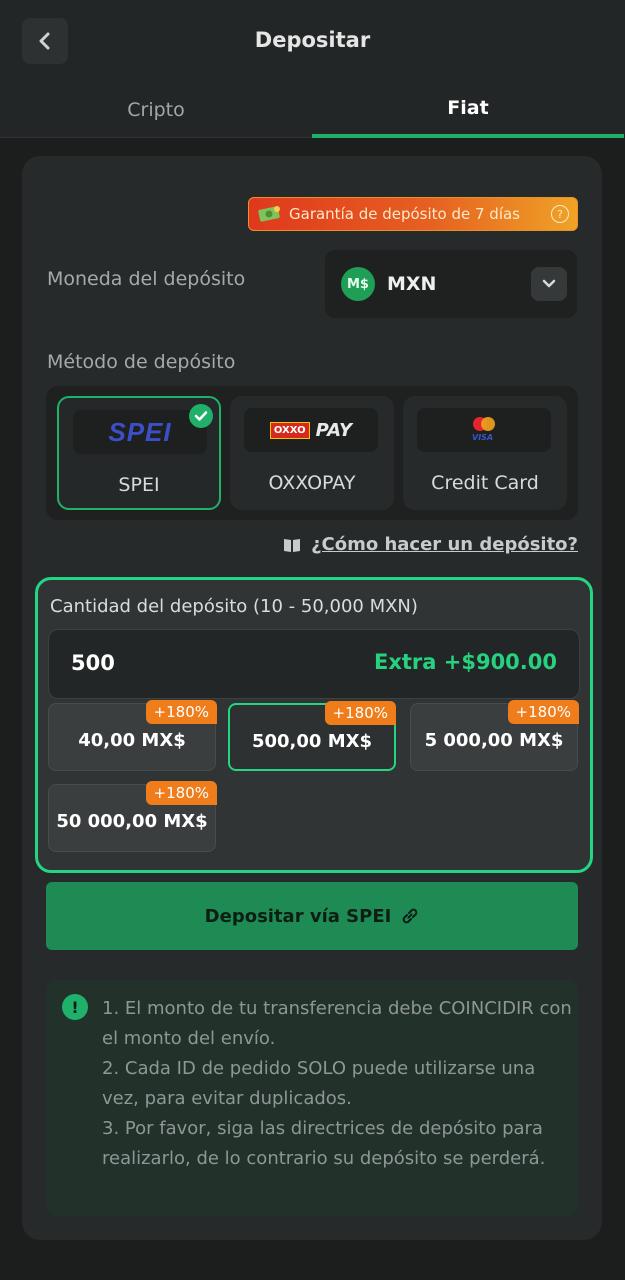  What do you see at coordinates (146, 279) in the screenshot?
I see `currency-label: Moneda del depósito` at bounding box center [146, 279].